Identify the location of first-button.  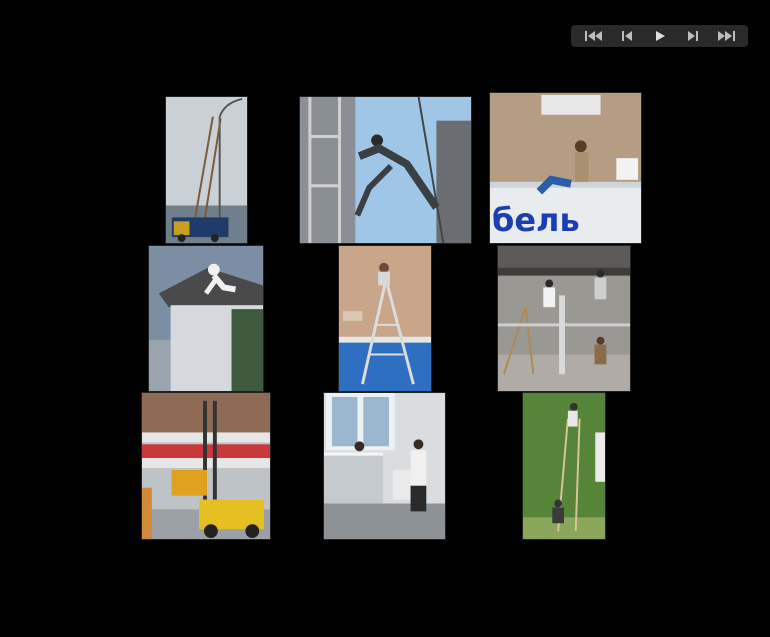
(594, 36).